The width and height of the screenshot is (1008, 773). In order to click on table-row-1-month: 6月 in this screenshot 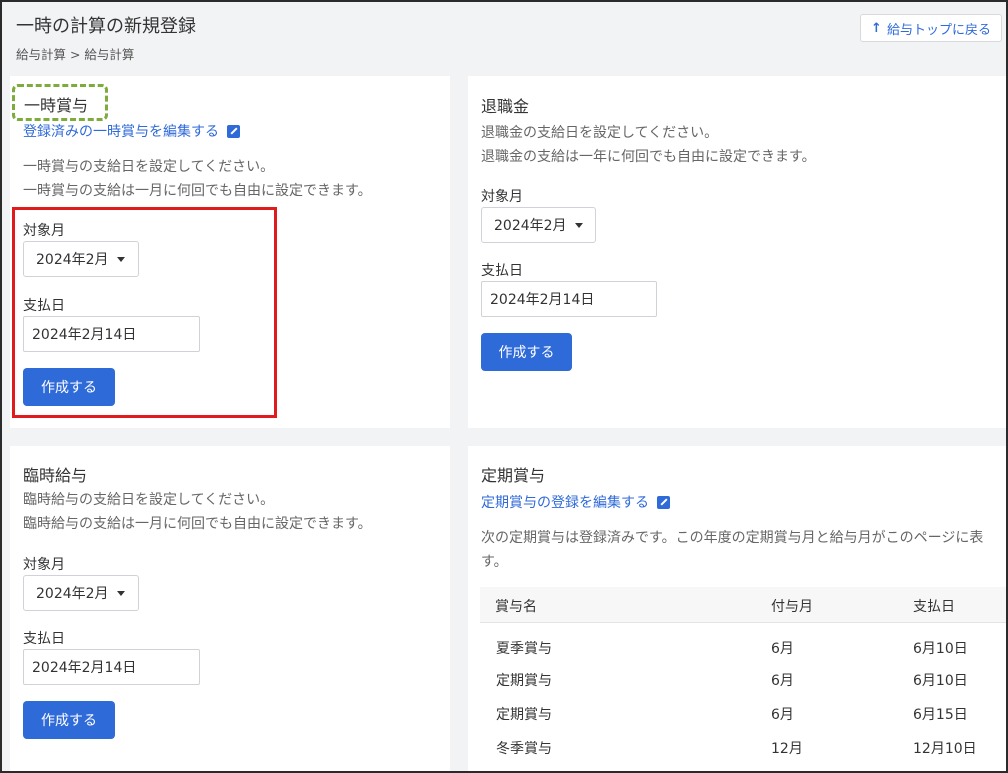, I will do `click(782, 649)`.